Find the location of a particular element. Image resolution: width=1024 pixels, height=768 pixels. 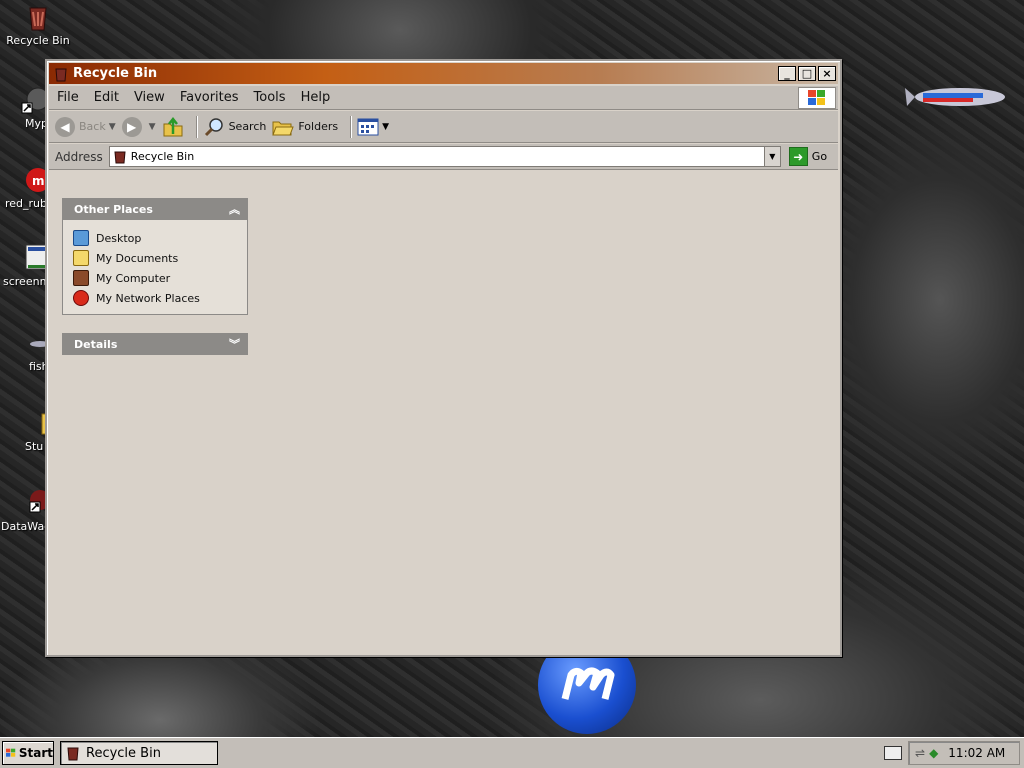

details-header: Details ︾ is located at coordinates (155, 344).